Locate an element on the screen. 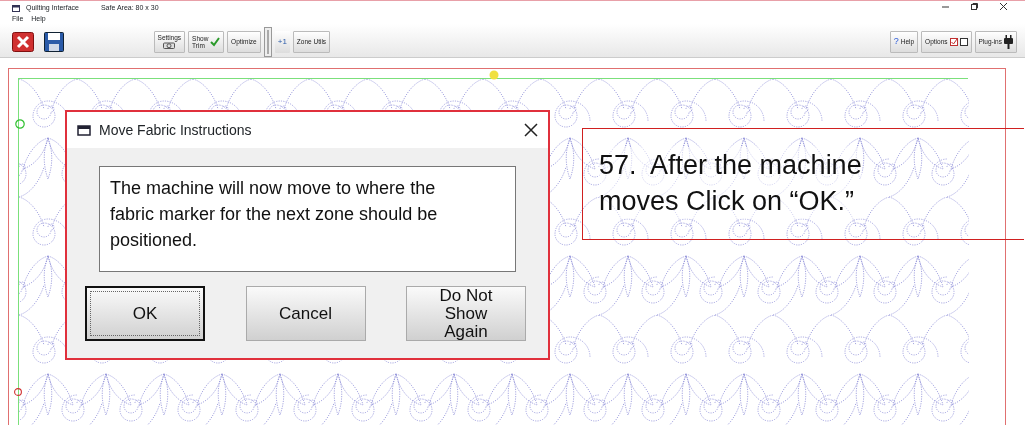  save-icon is located at coordinates (54, 41).